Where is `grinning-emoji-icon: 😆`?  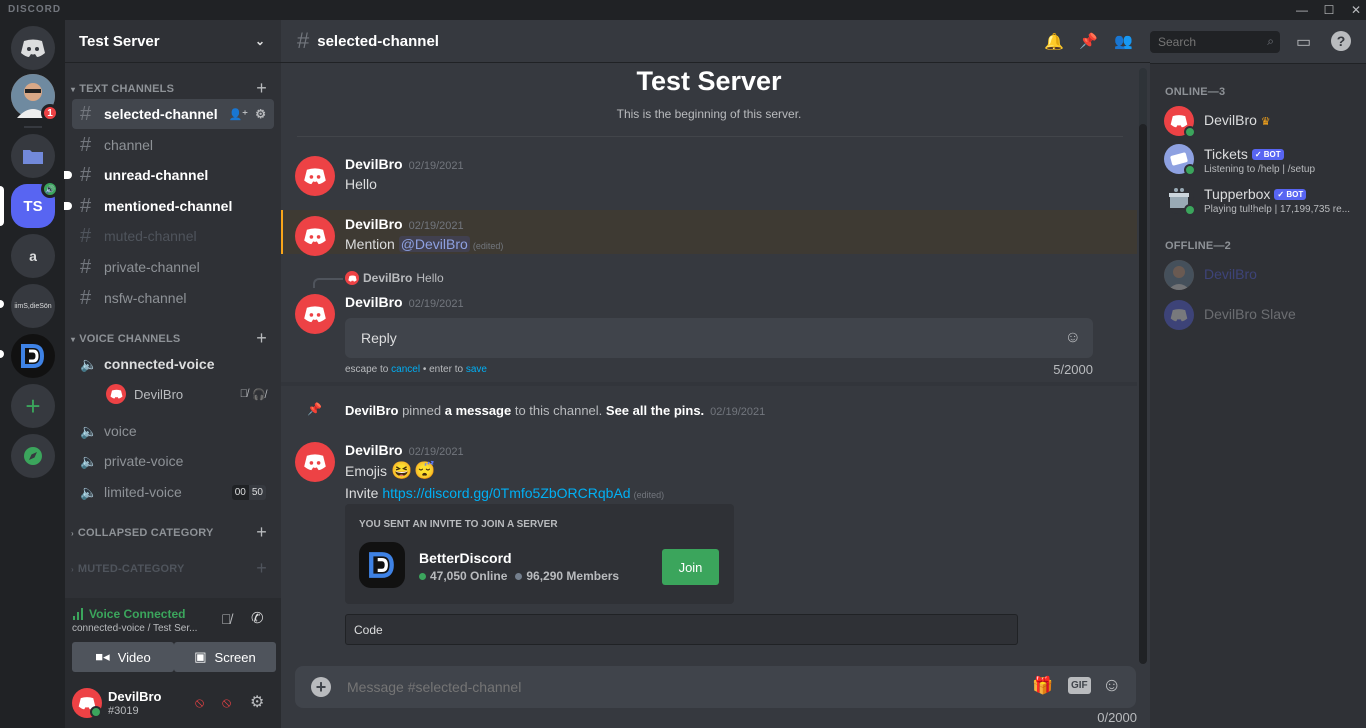 grinning-emoji-icon: 😆 is located at coordinates (401, 471).